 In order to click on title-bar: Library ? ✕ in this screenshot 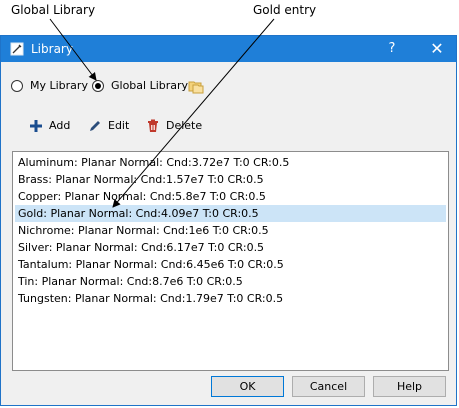, I will do `click(228, 49)`.